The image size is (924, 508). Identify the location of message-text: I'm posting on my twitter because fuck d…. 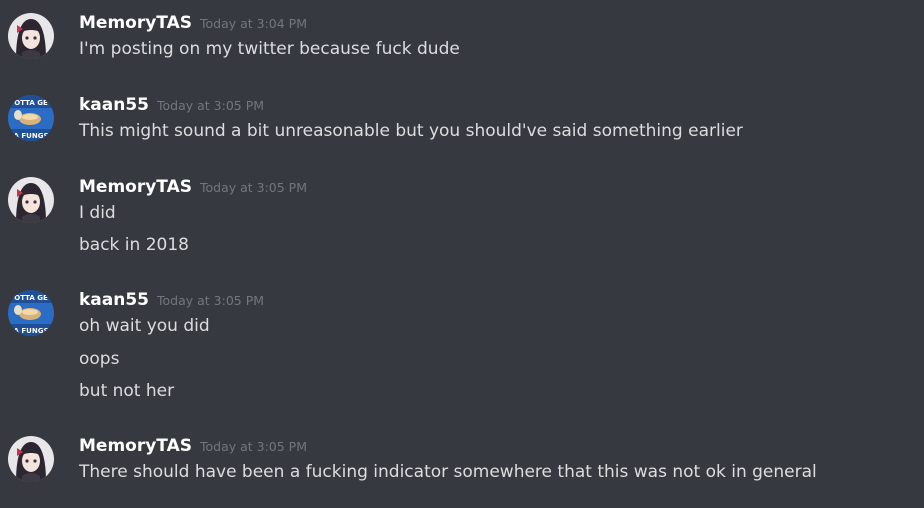
(269, 49).